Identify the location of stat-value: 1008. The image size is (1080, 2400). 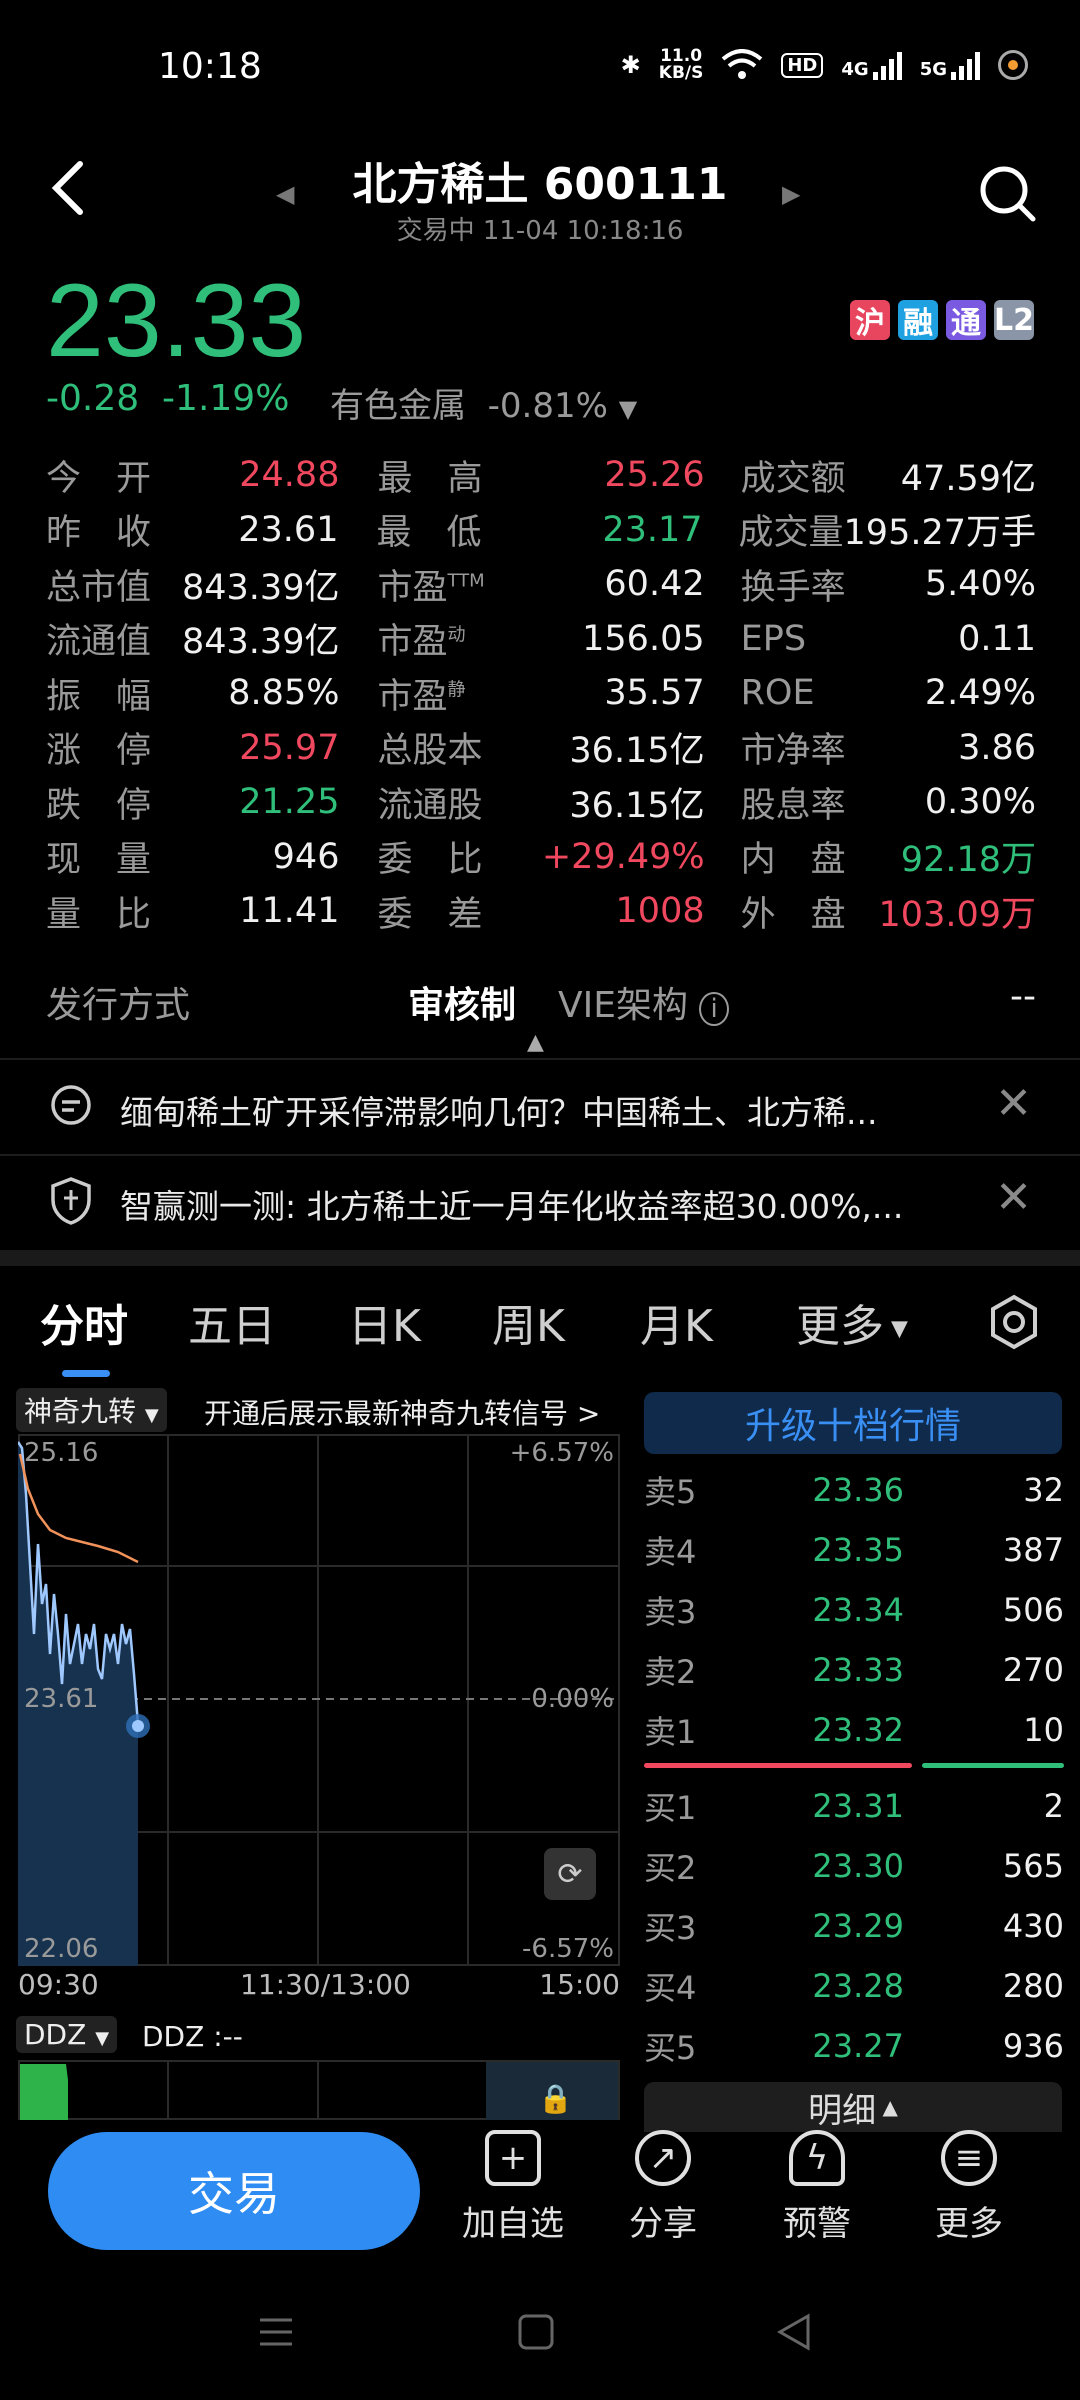
(660, 911).